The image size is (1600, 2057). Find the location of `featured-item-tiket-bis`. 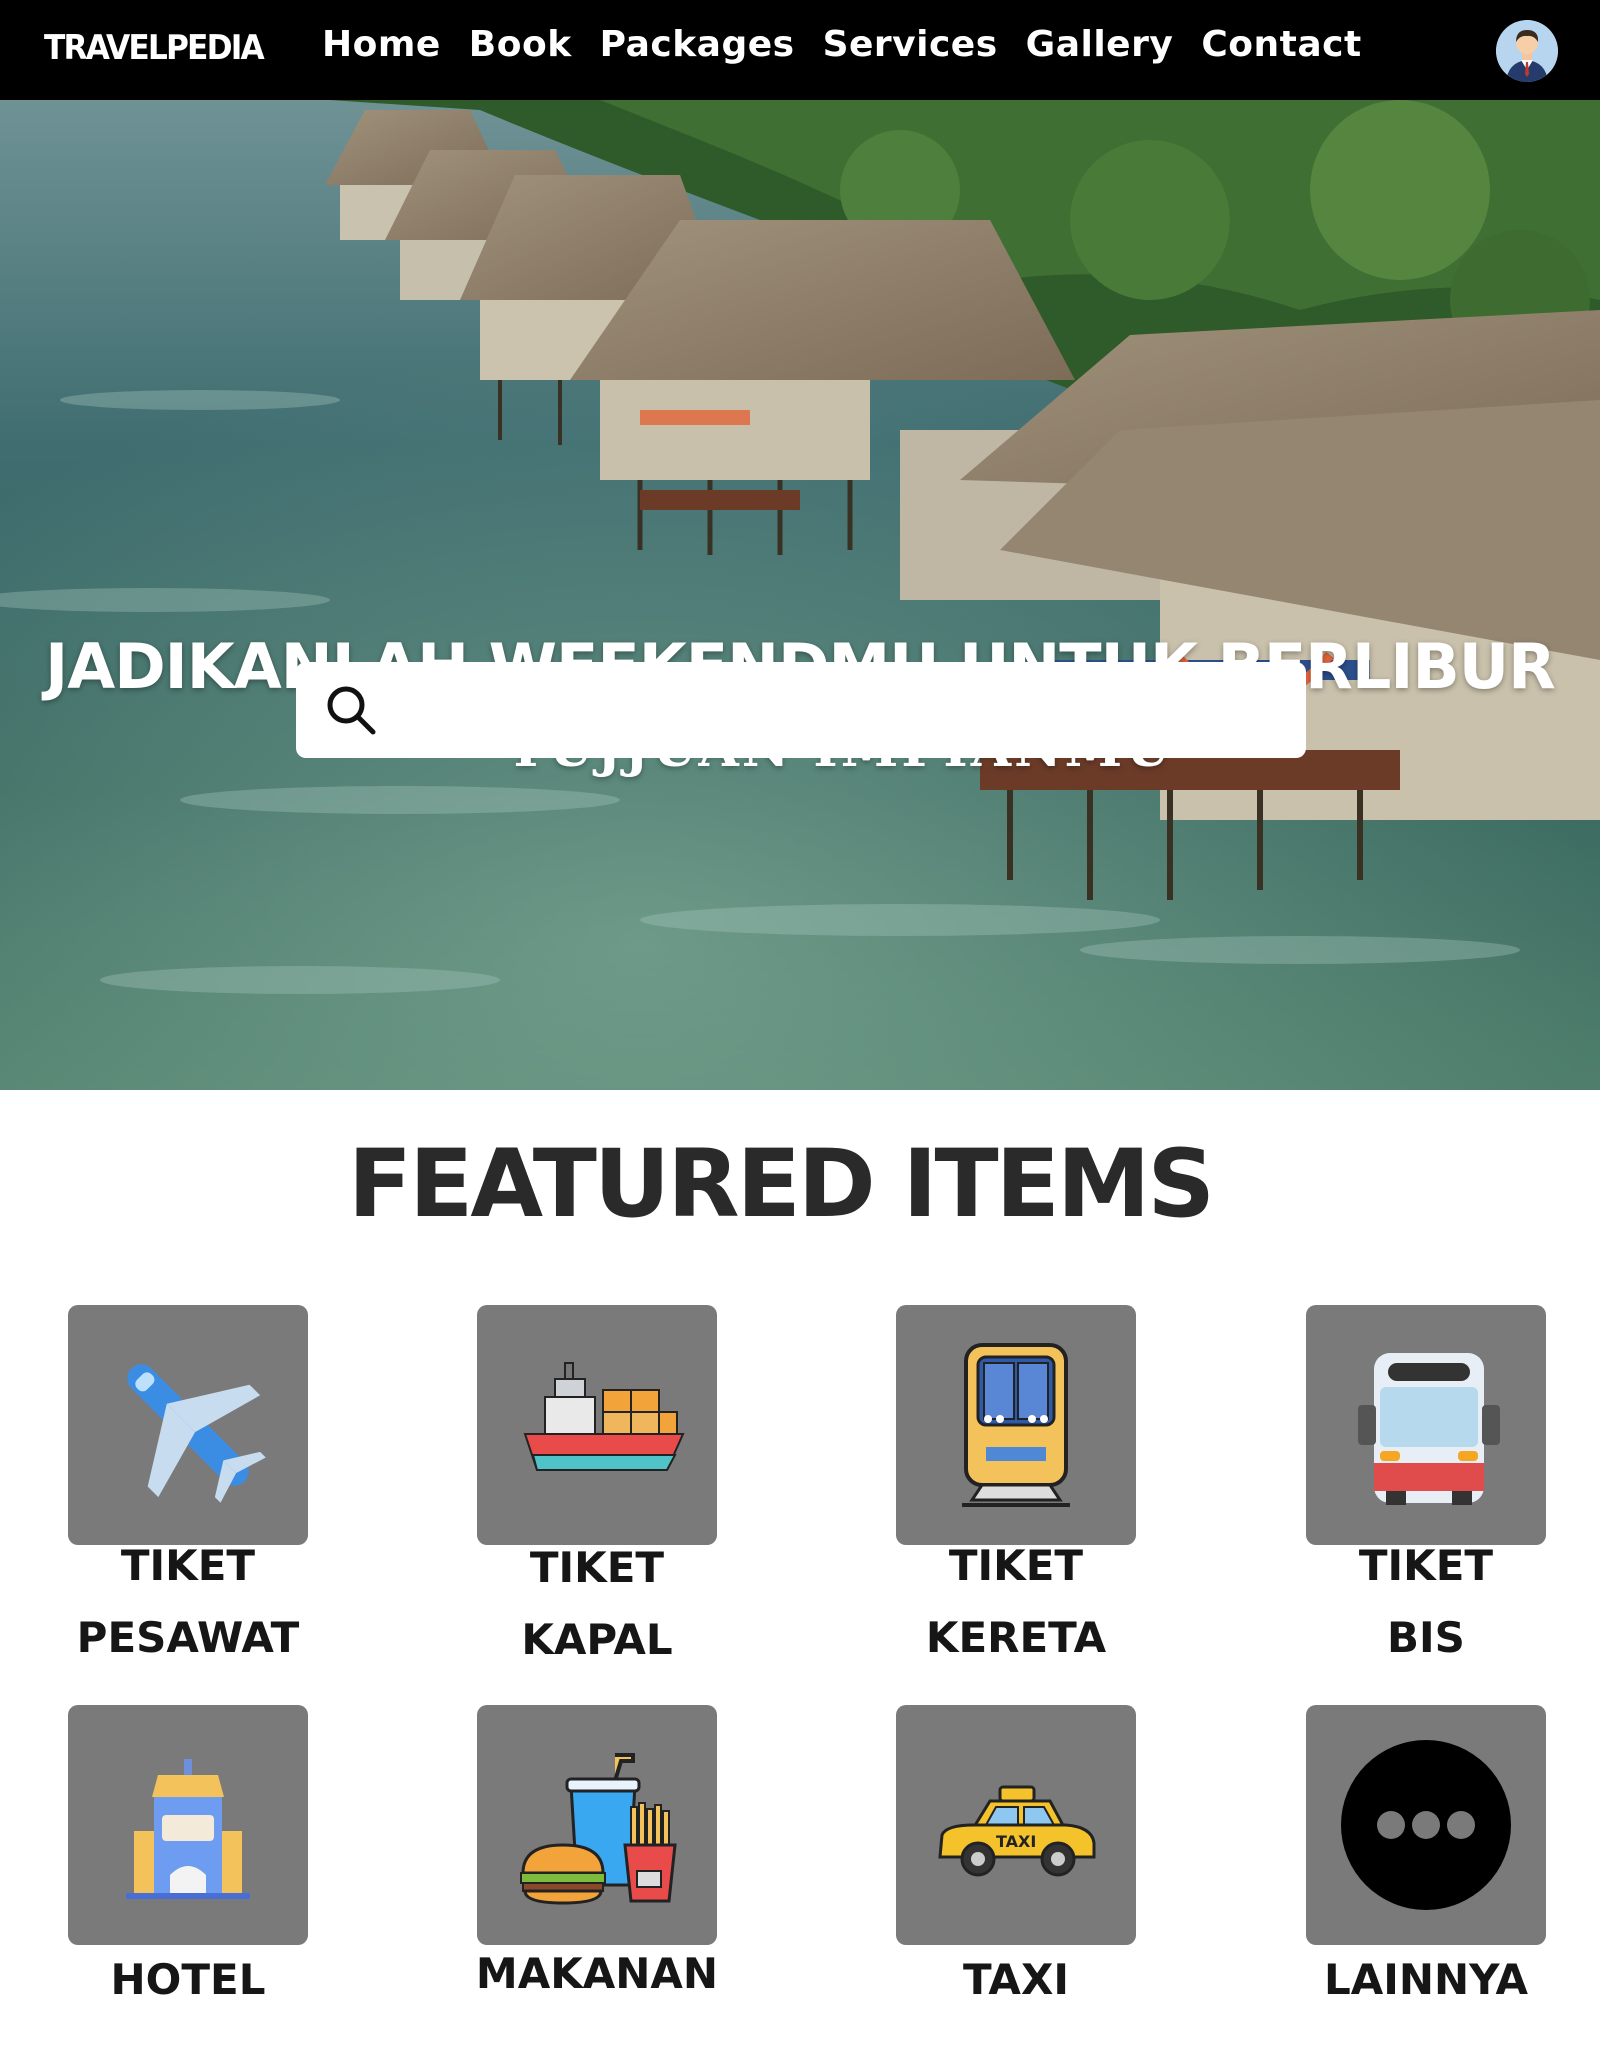

featured-item-tiket-bis is located at coordinates (1426, 1425).